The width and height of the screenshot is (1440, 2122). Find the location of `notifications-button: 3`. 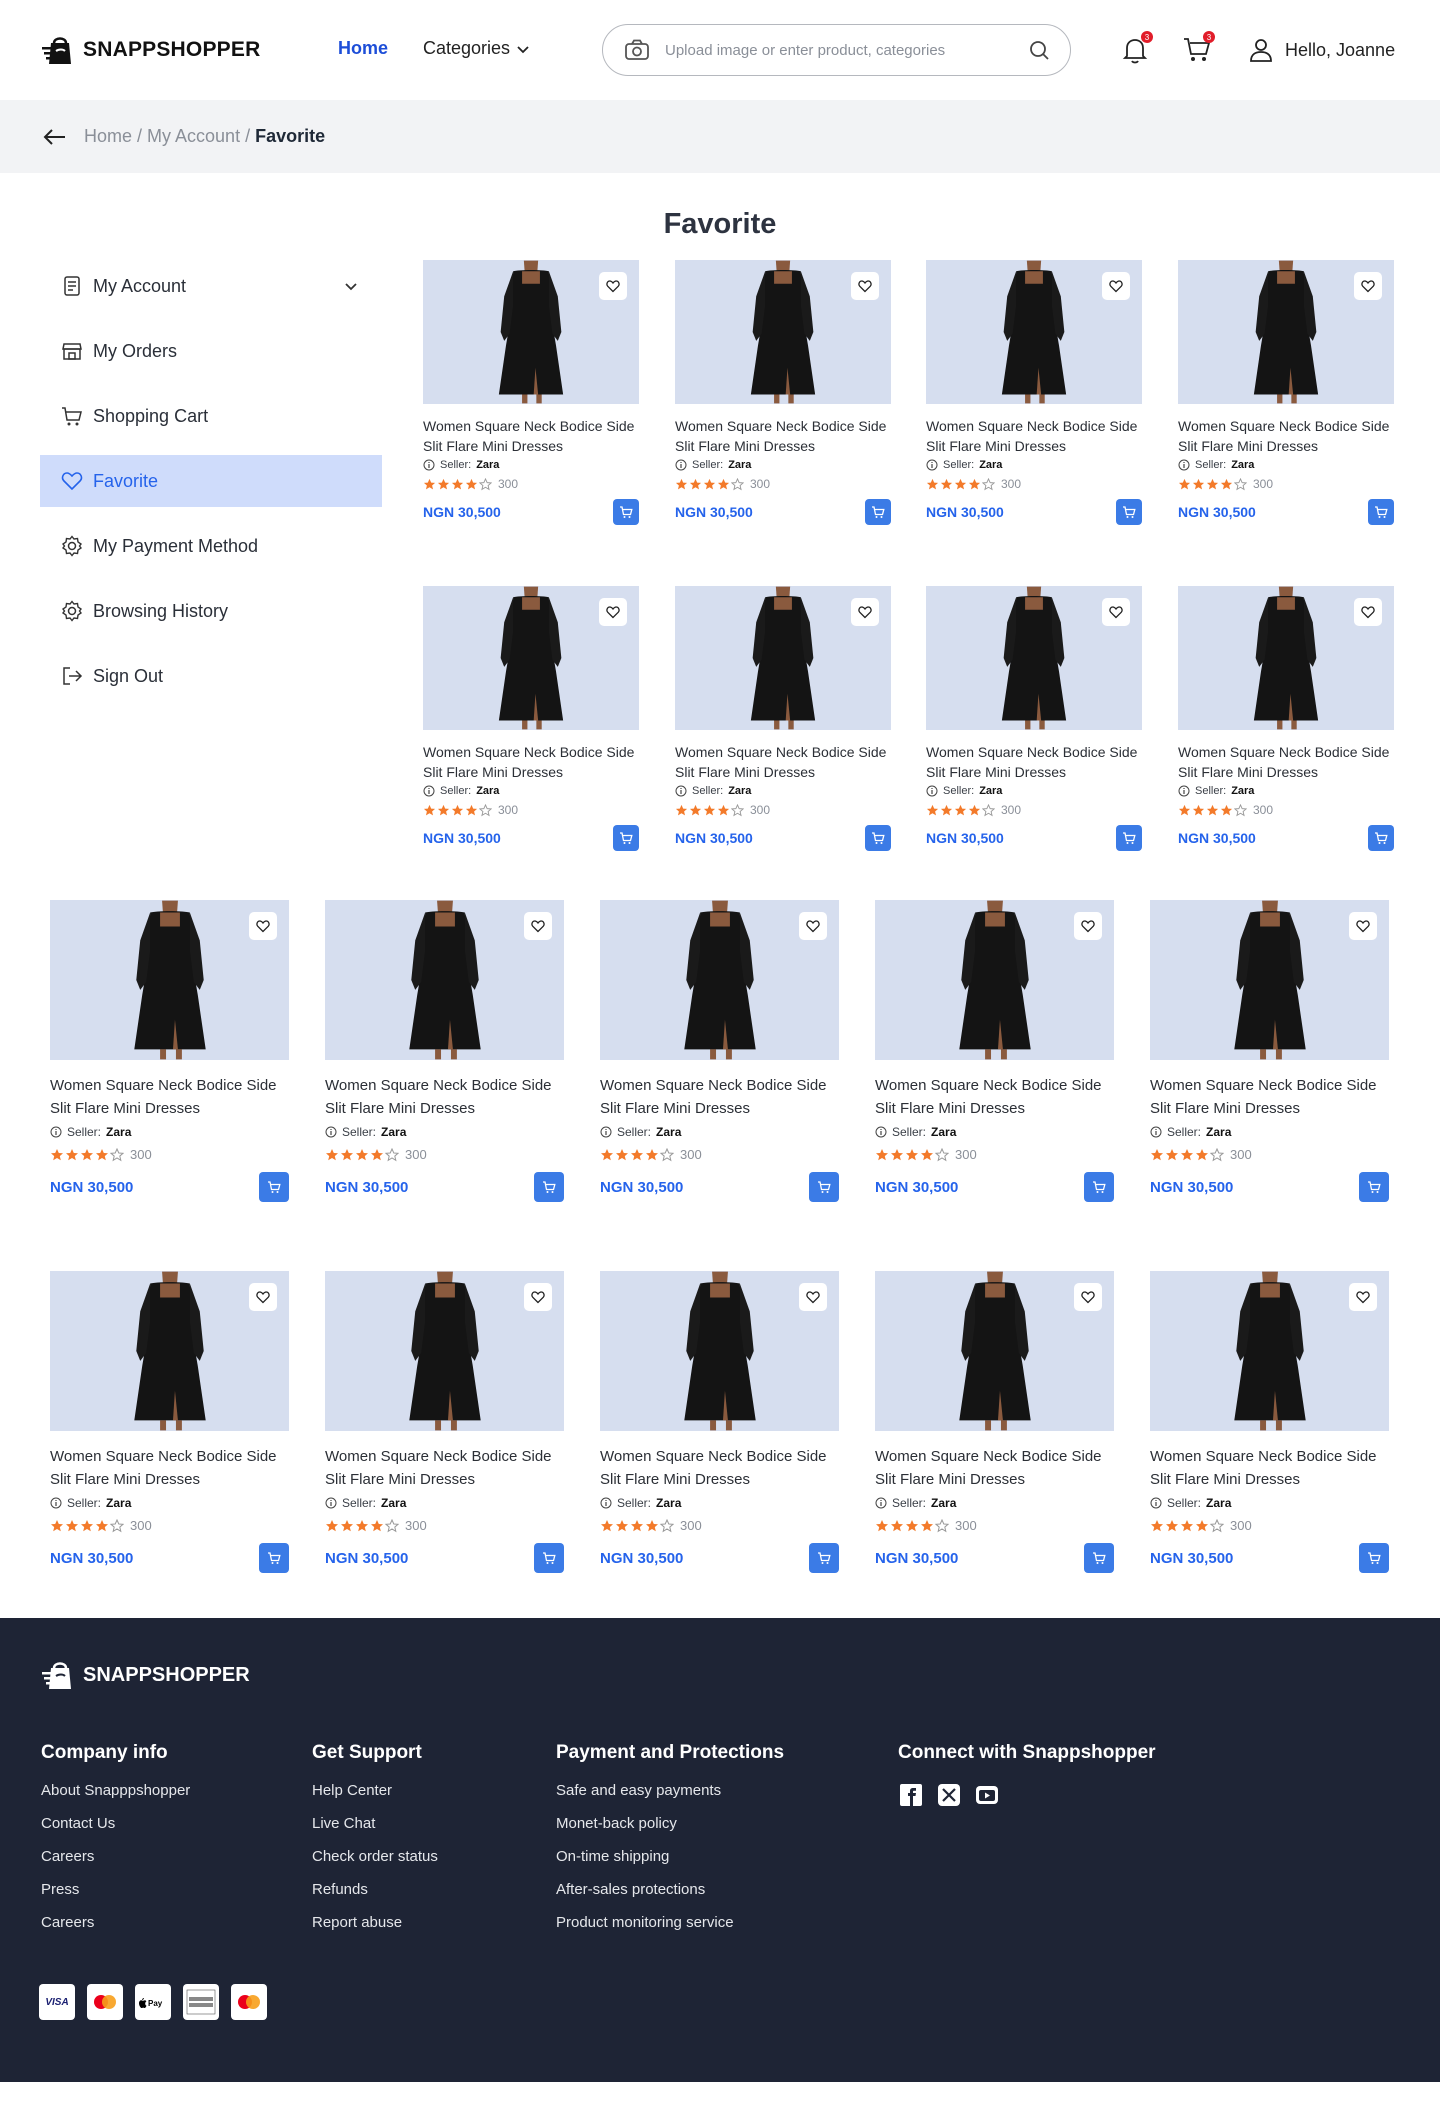

notifications-button: 3 is located at coordinates (1136, 48).